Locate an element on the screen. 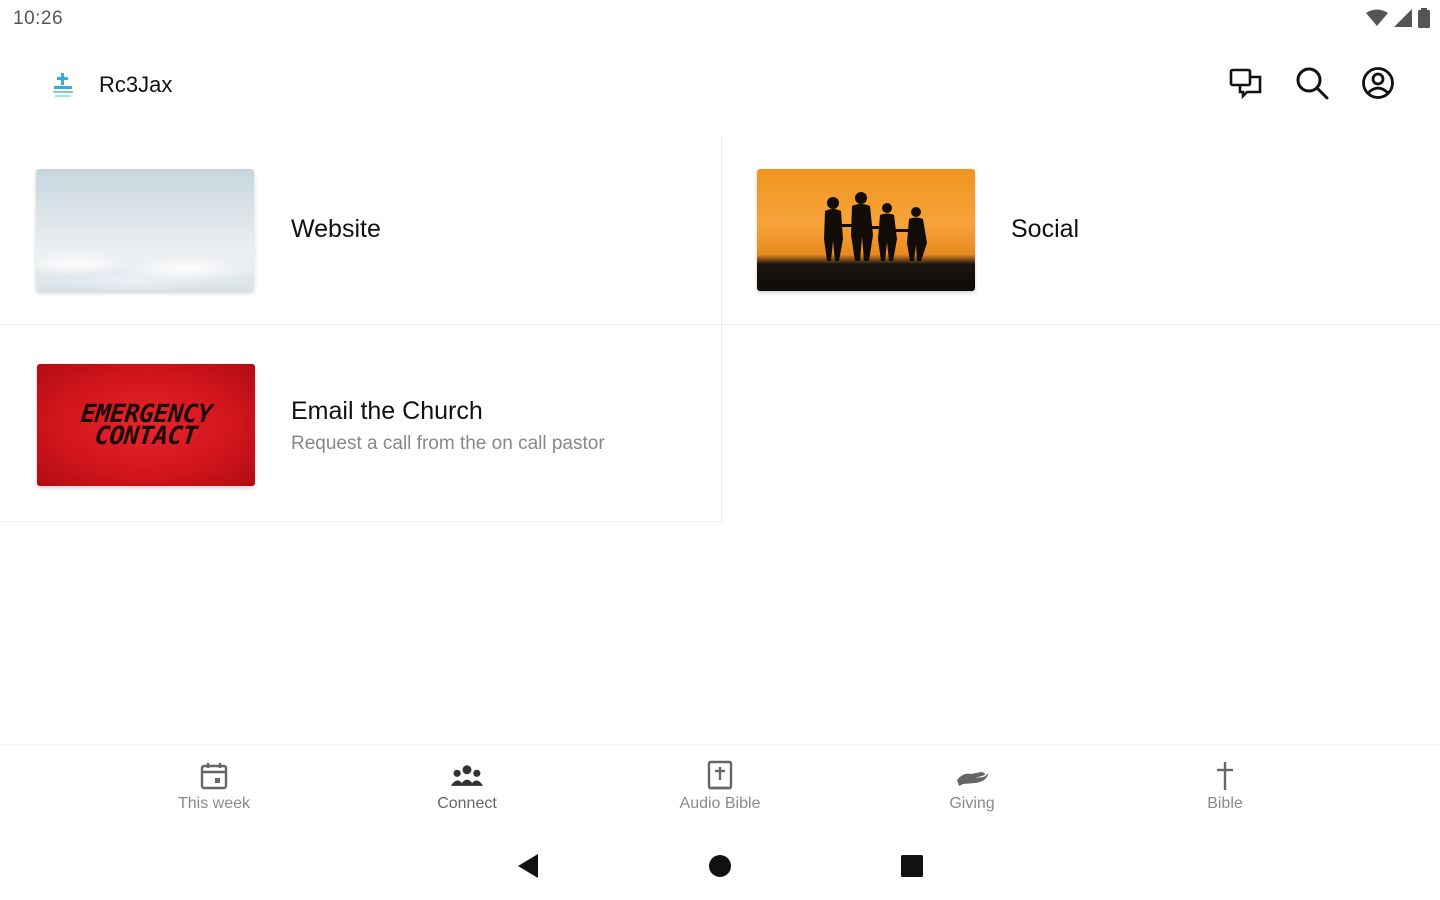 Image resolution: width=1440 pixels, height=900 pixels. people-icon is located at coordinates (467, 776).